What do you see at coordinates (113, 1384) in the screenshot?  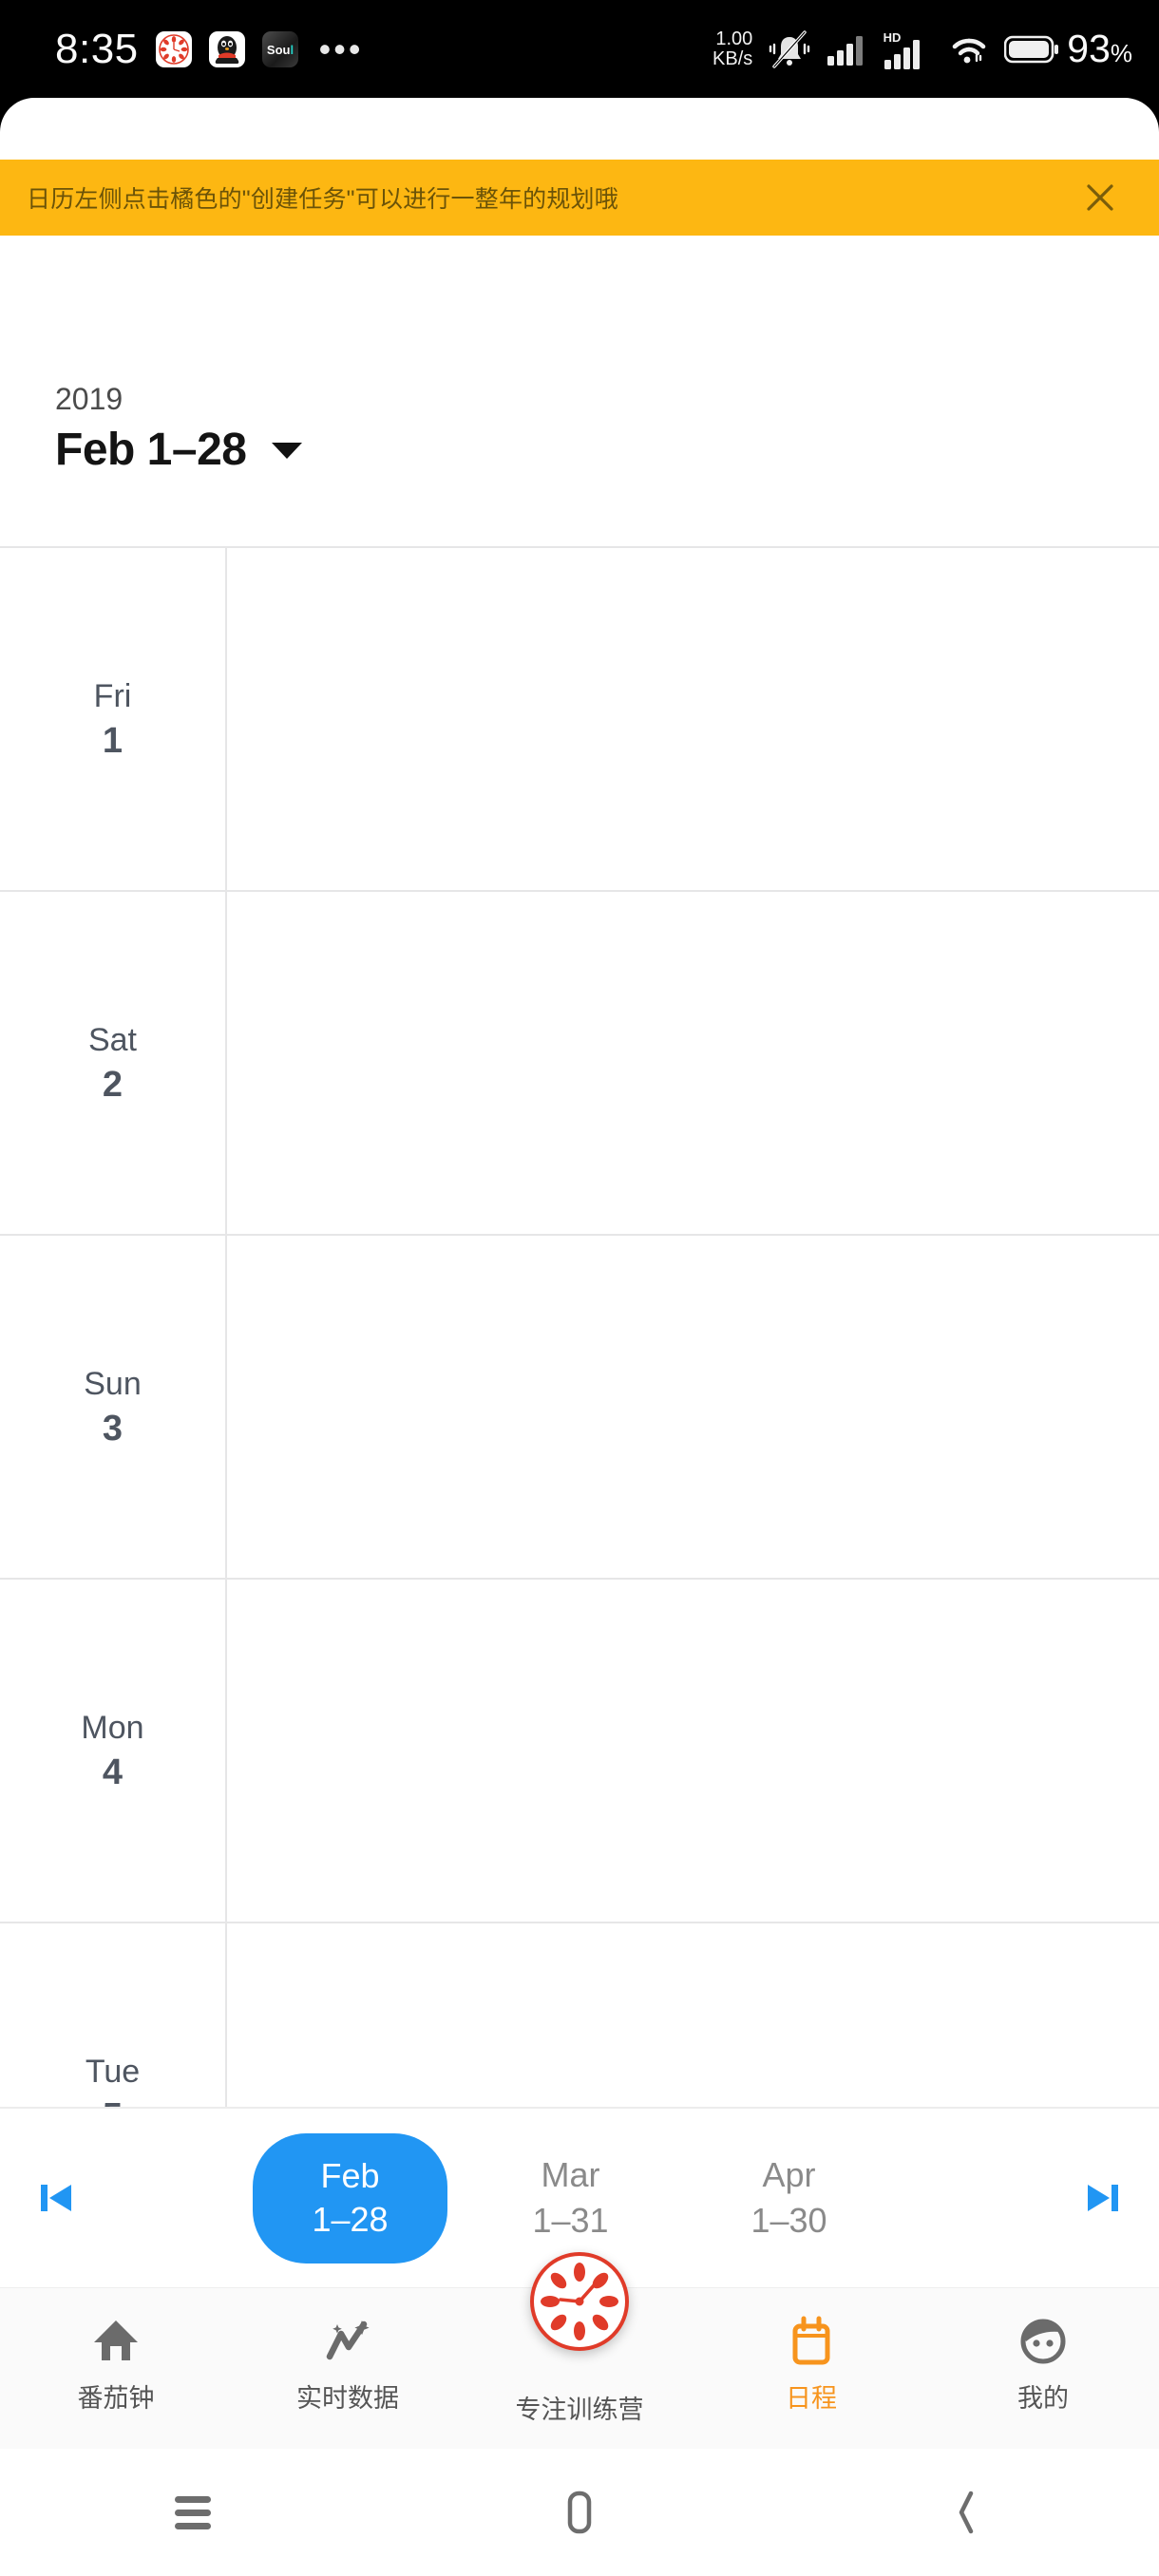 I see `day-of-week-label: Sun` at bounding box center [113, 1384].